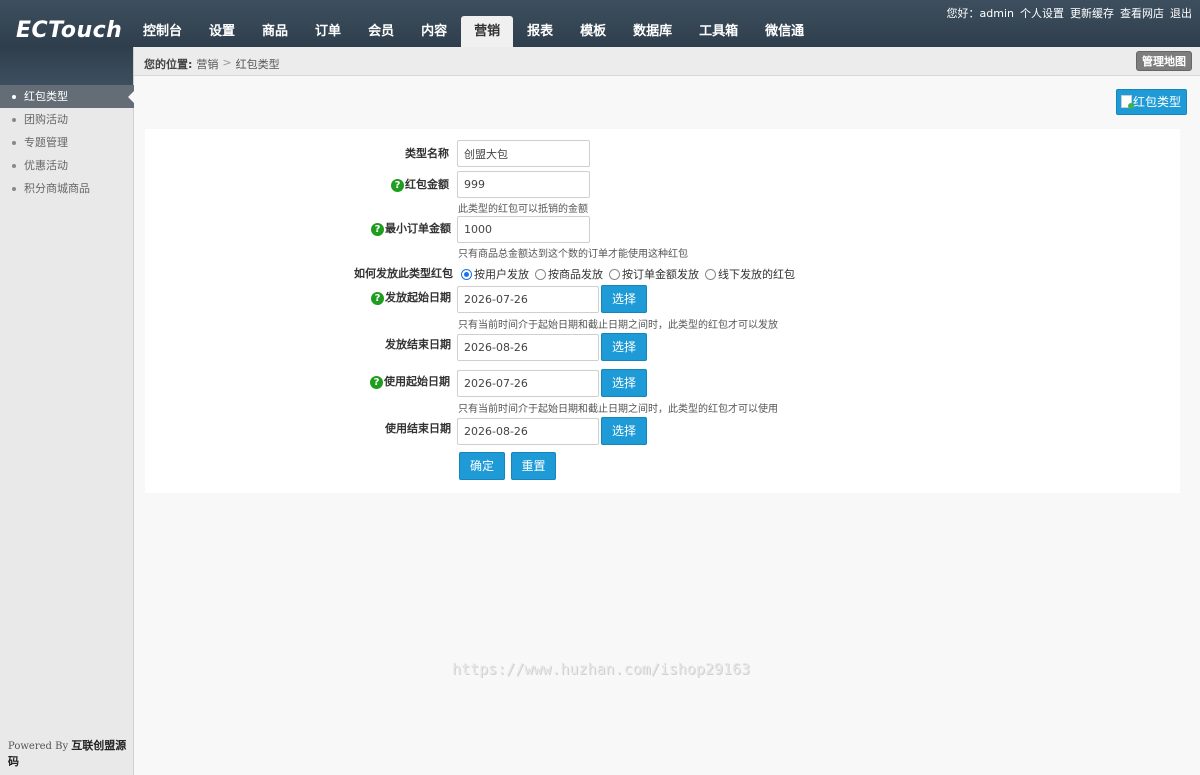 This screenshot has width=1200, height=775. I want to click on use-start-label: 使用起始日期, so click(417, 381).